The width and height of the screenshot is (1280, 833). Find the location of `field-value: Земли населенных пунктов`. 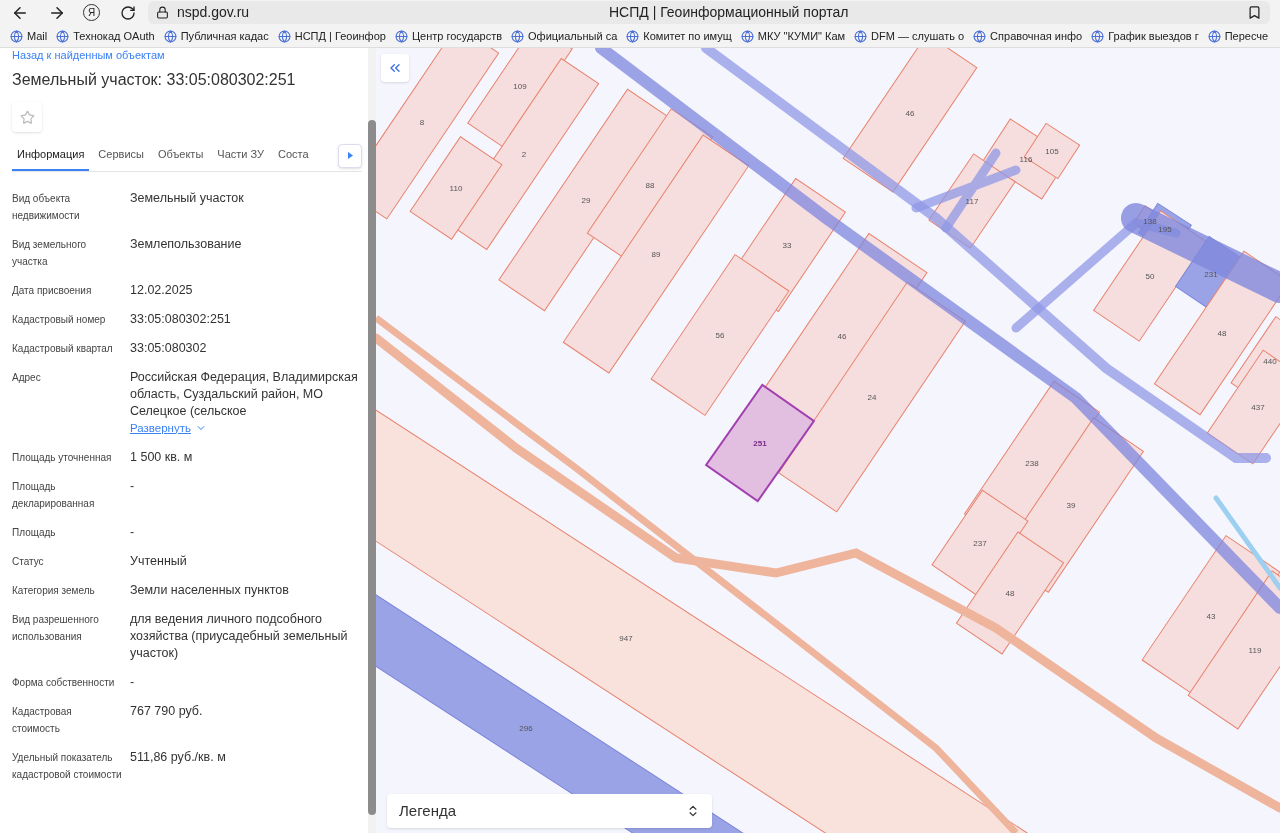

field-value: Земли населенных пунктов is located at coordinates (210, 590).